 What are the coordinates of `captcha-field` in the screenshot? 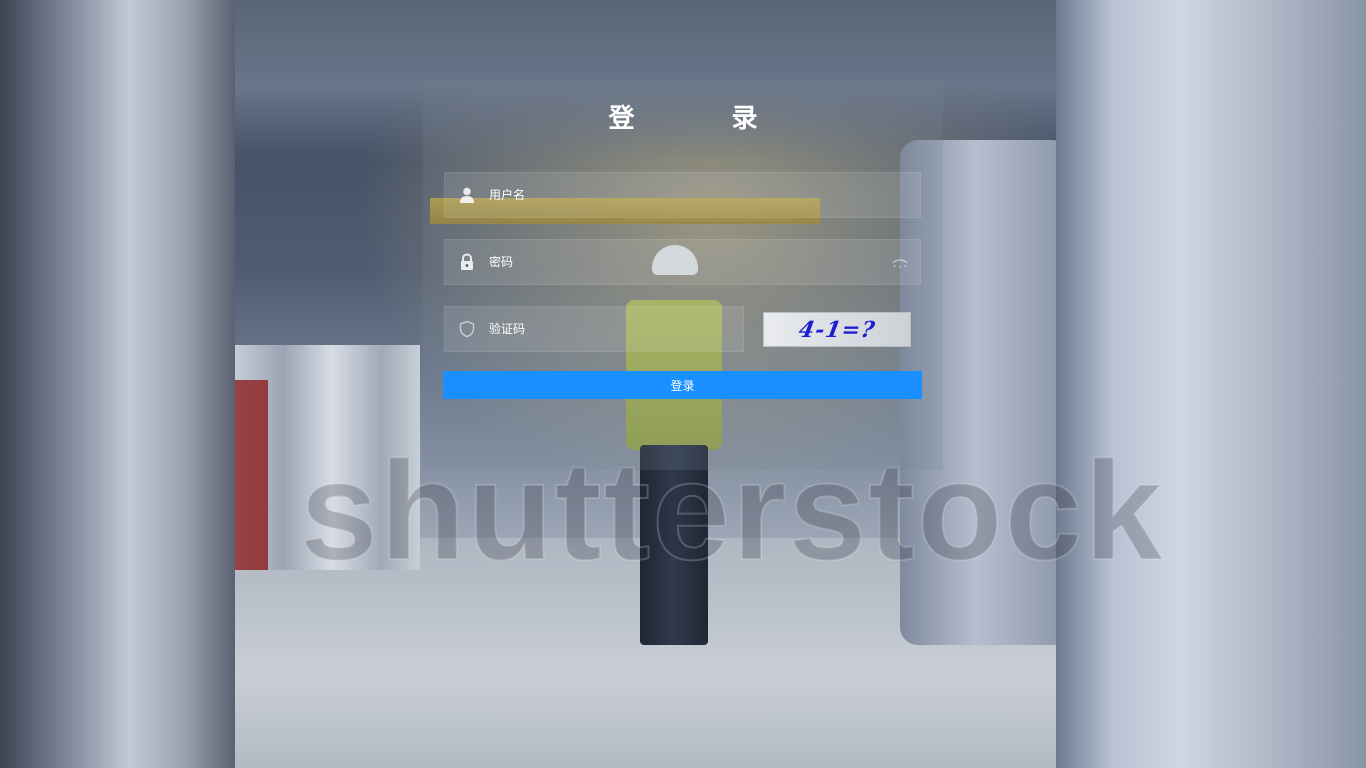 It's located at (611, 329).